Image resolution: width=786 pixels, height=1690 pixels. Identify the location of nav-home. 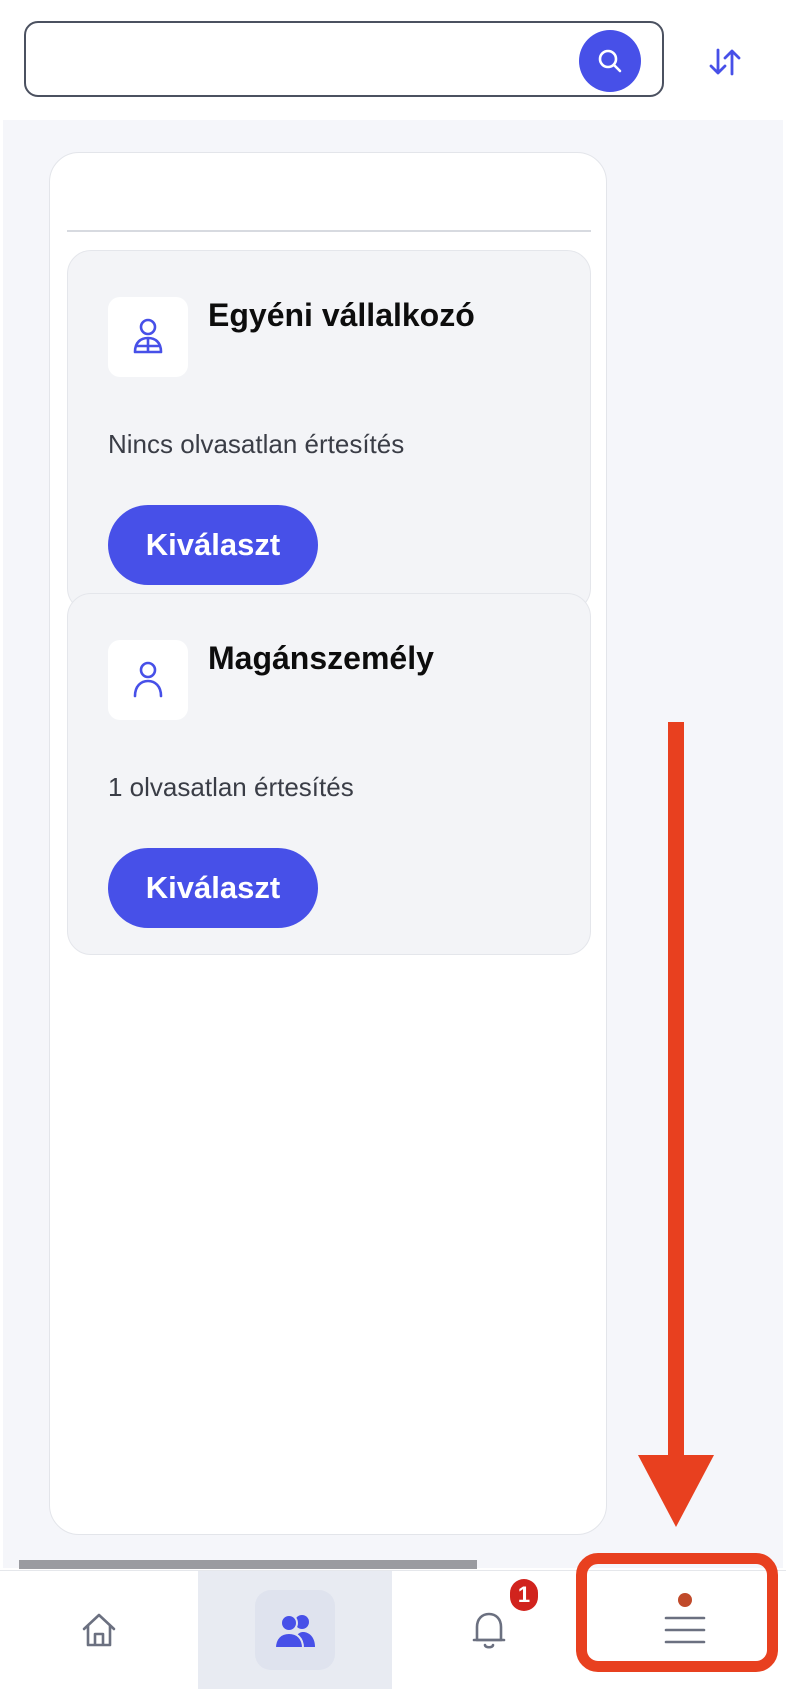
(99, 1630).